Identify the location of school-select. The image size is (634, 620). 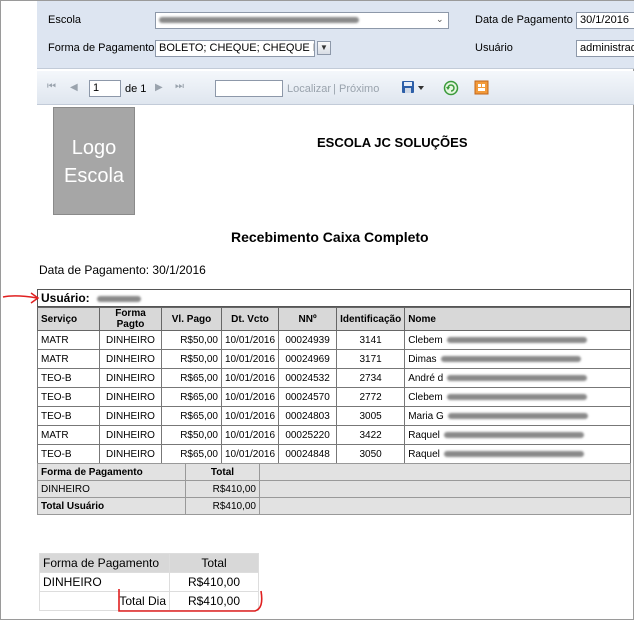
(302, 20).